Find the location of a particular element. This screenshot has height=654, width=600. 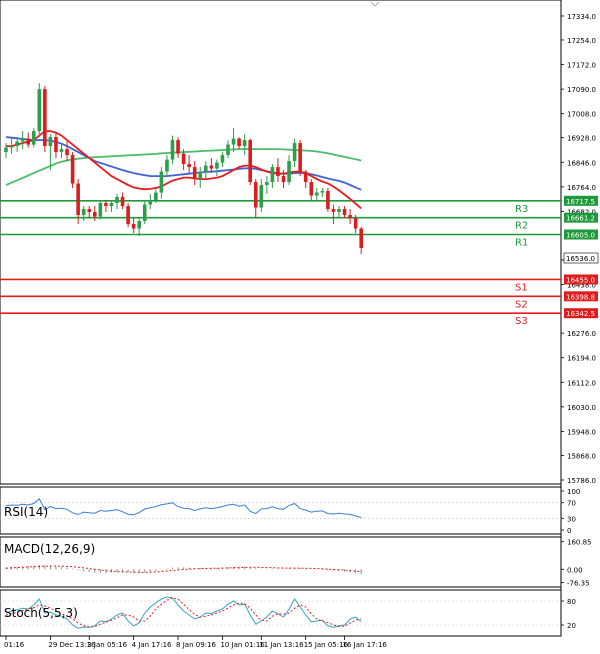

rsi-tick-label: 100 is located at coordinates (573, 492).